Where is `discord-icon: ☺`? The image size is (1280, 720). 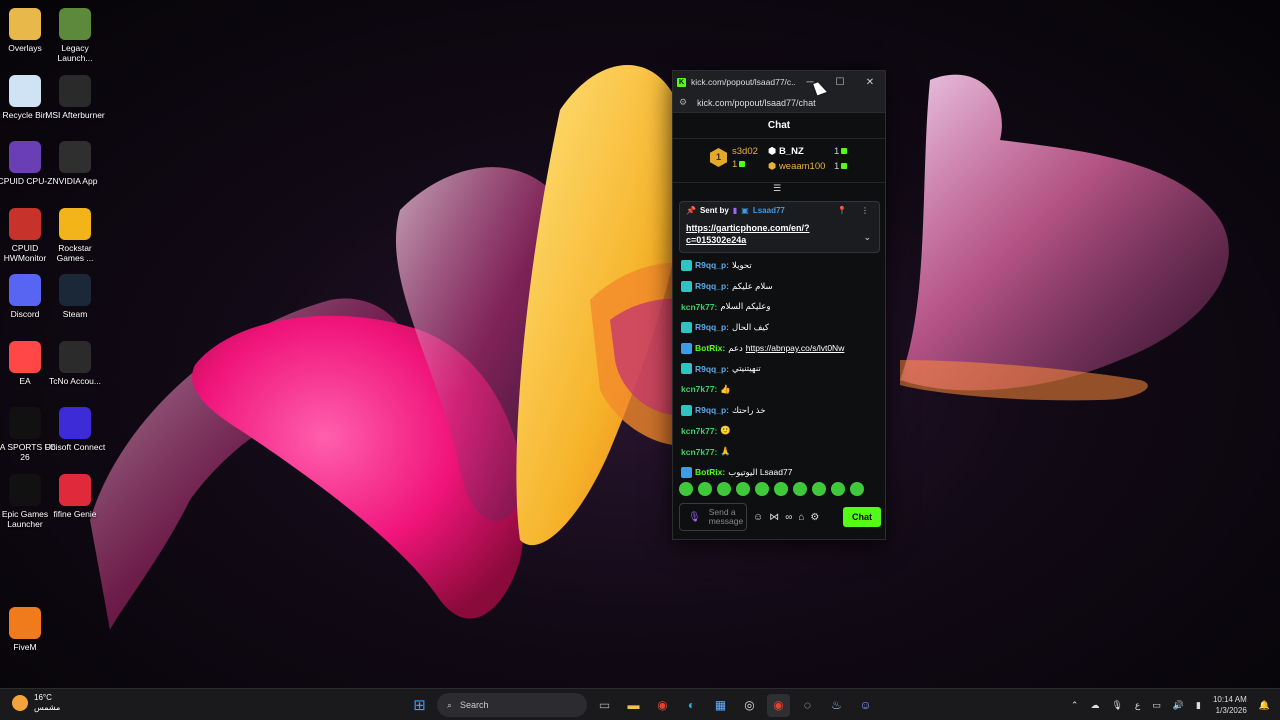
discord-icon: ☺ is located at coordinates (865, 705).